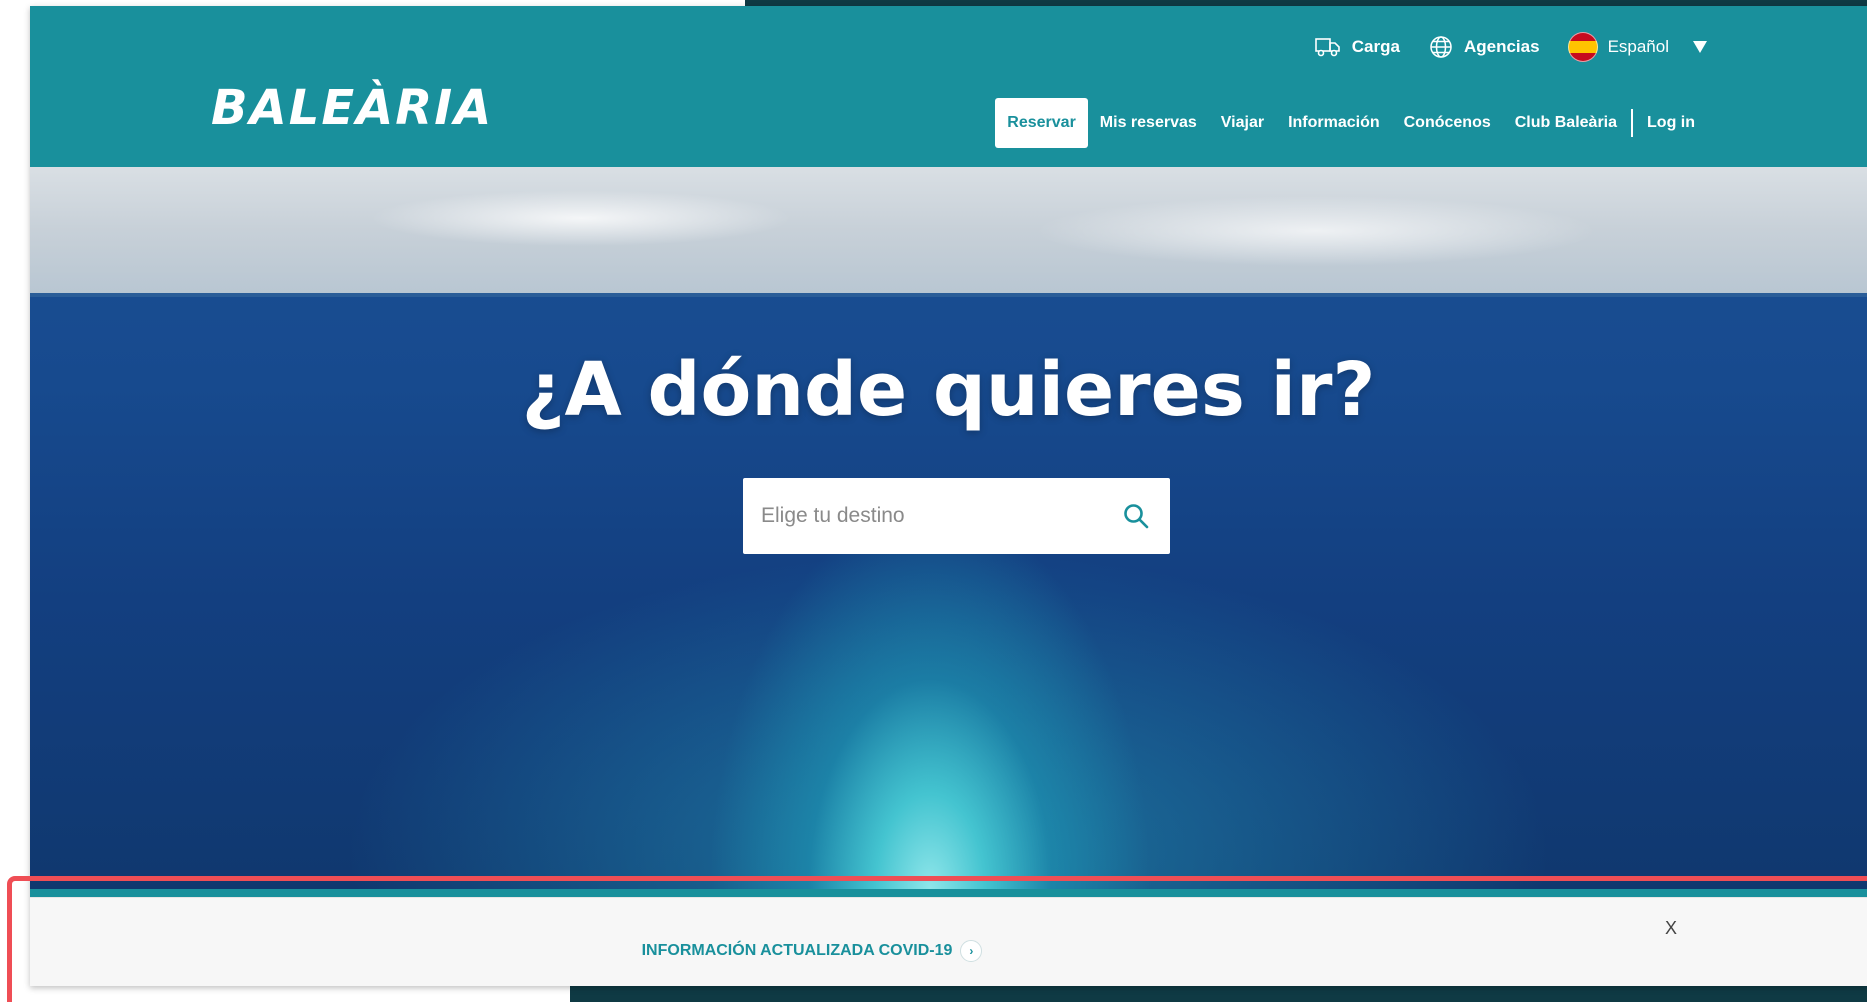 The width and height of the screenshot is (1867, 1002). What do you see at coordinates (797, 950) in the screenshot?
I see `covid-info-label: INFORMACIÓN ACTUALIZADA COVID-19` at bounding box center [797, 950].